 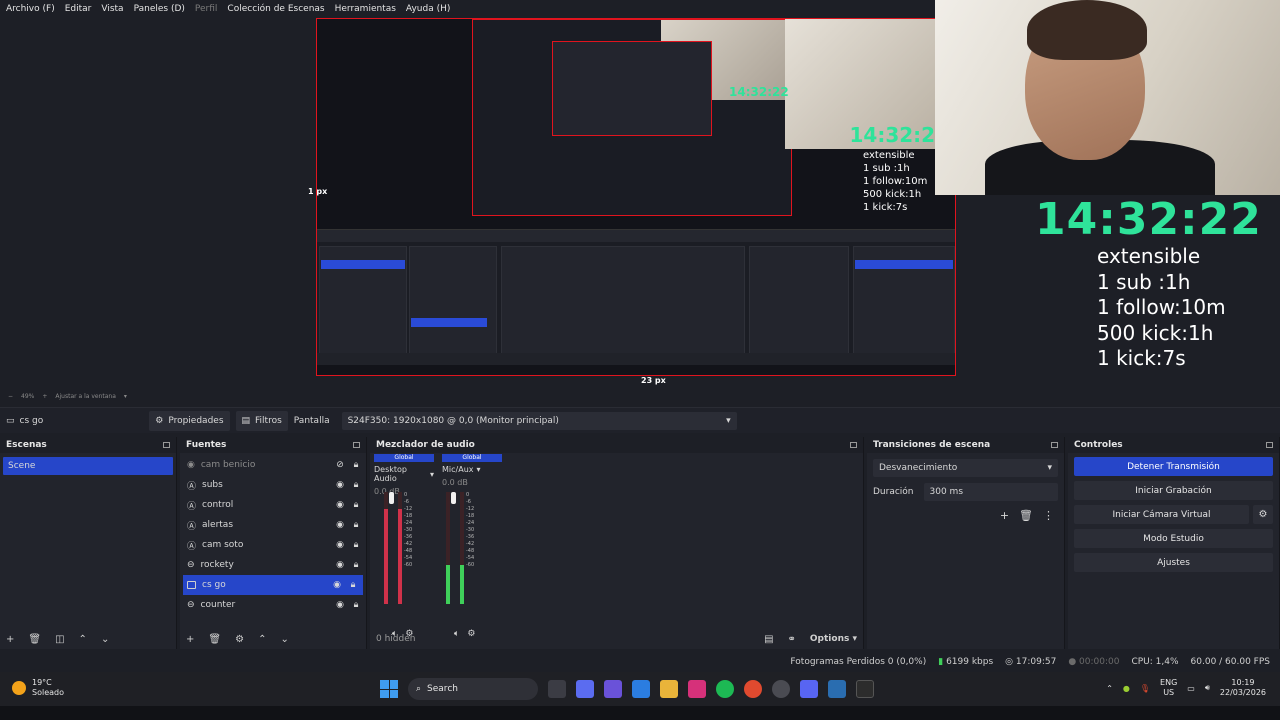 I want to click on store-icon, so click(x=641, y=689).